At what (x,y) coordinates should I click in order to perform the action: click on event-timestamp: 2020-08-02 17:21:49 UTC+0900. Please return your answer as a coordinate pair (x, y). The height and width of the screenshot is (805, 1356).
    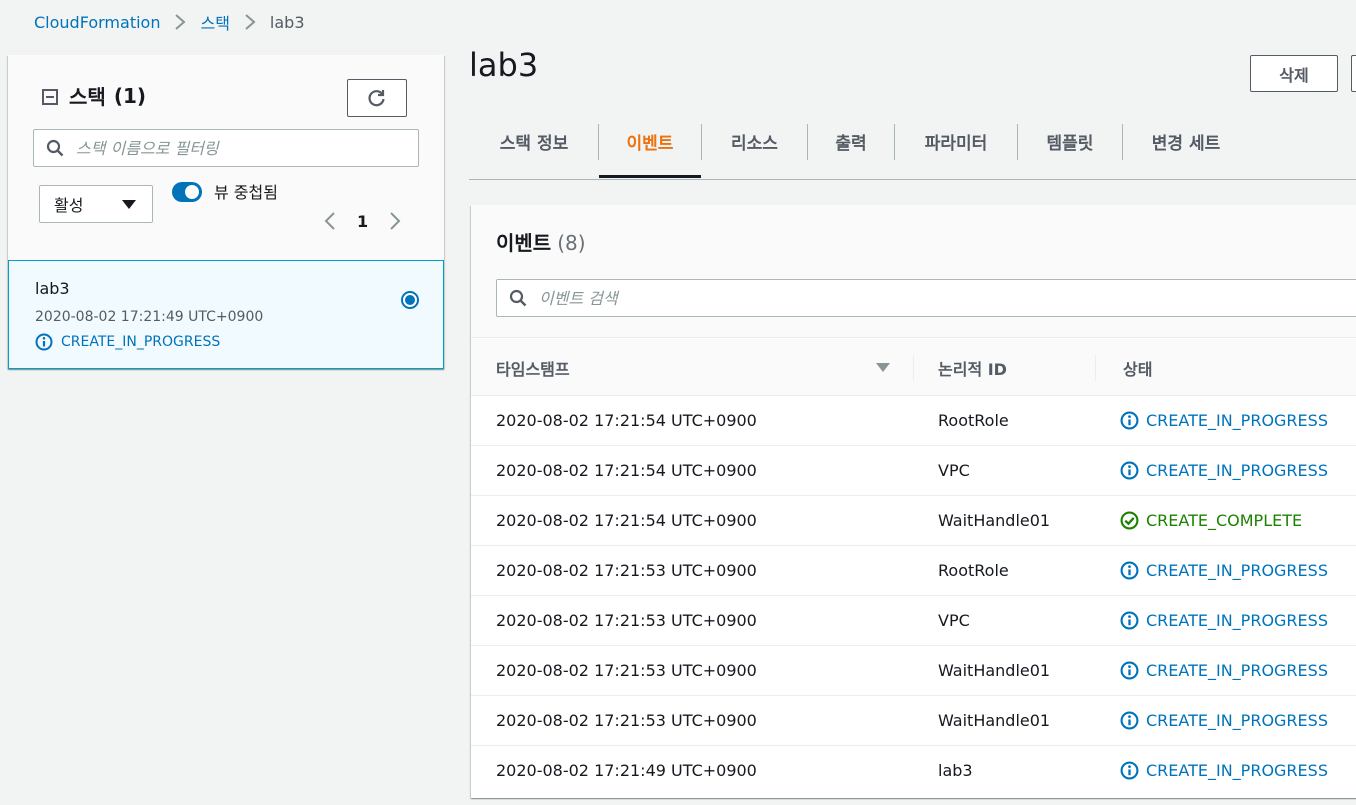
    Looking at the image, I should click on (626, 770).